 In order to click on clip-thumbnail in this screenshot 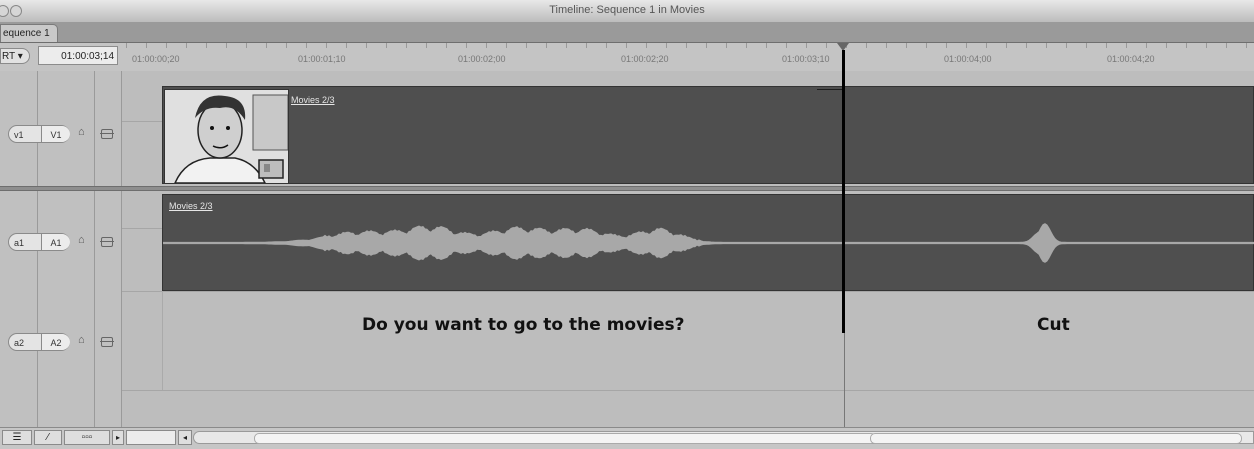, I will do `click(226, 136)`.